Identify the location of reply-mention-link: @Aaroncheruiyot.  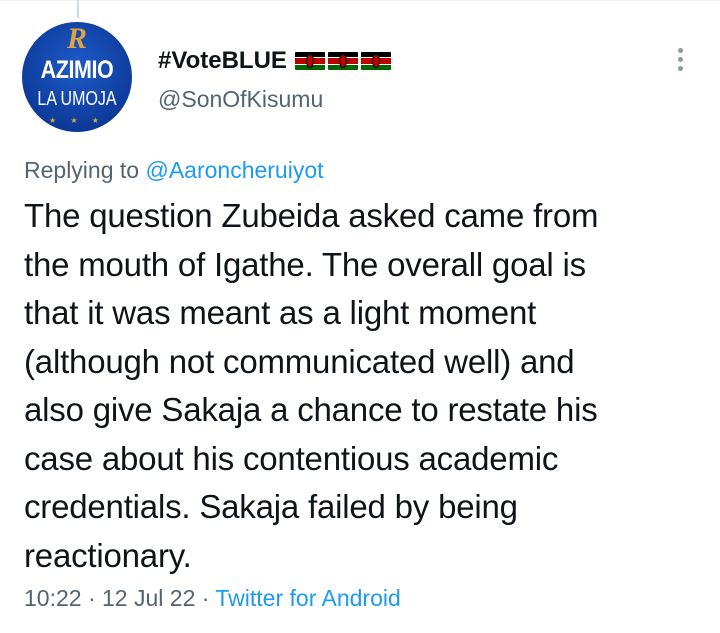
(234, 170).